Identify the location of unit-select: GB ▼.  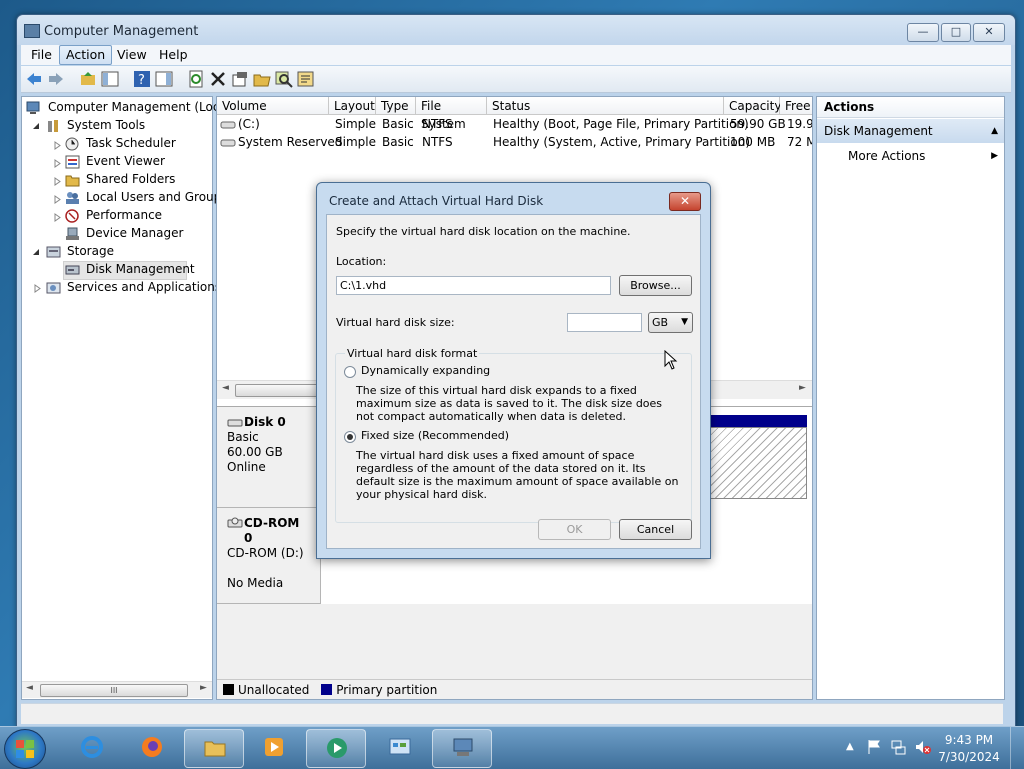
(670, 322).